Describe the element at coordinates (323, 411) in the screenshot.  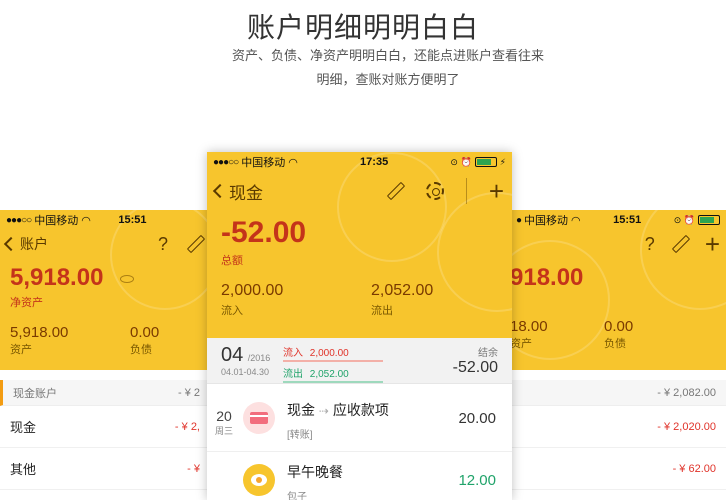
I see `arrow-right-icon: ⇢` at that location.